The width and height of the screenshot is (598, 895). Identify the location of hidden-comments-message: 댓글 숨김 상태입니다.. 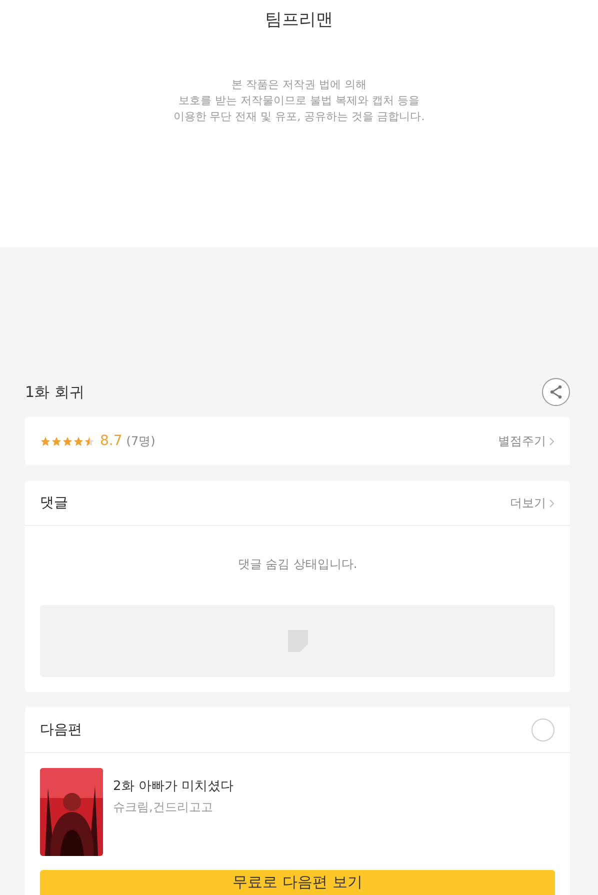
(297, 564).